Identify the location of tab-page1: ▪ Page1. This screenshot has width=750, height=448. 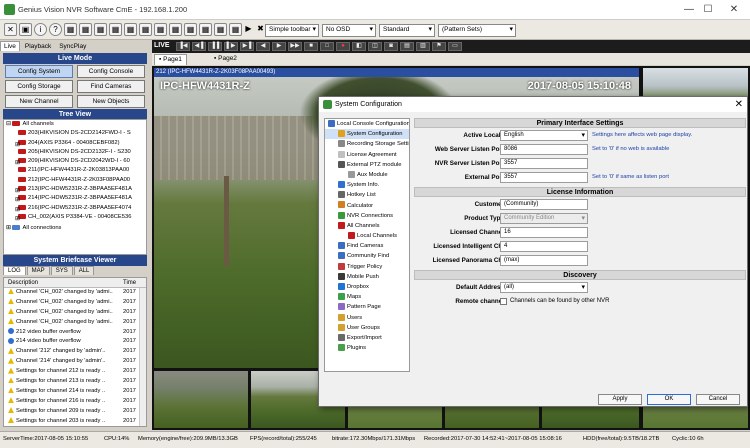
(170, 59).